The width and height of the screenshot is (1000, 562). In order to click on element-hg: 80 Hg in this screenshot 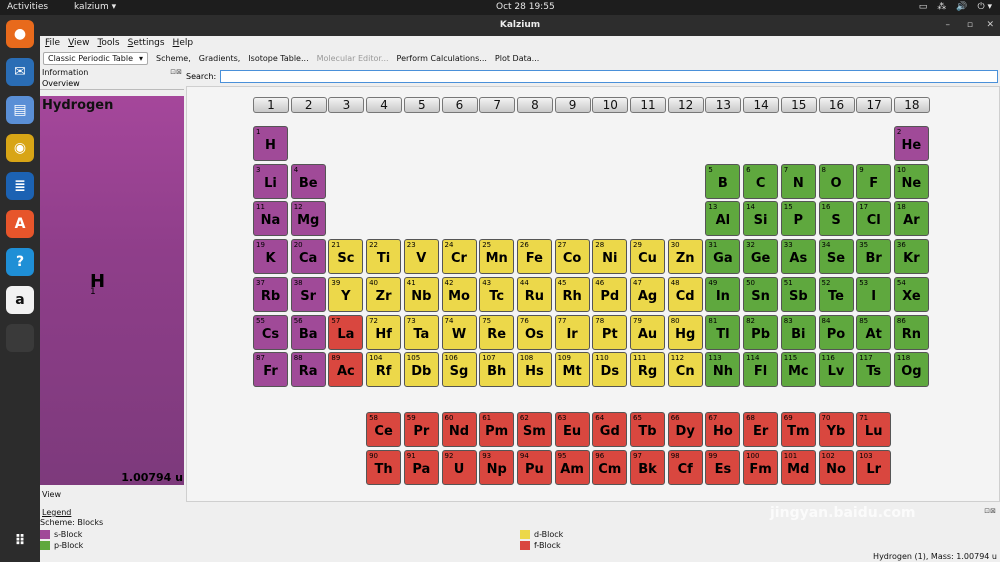, I will do `click(685, 332)`.